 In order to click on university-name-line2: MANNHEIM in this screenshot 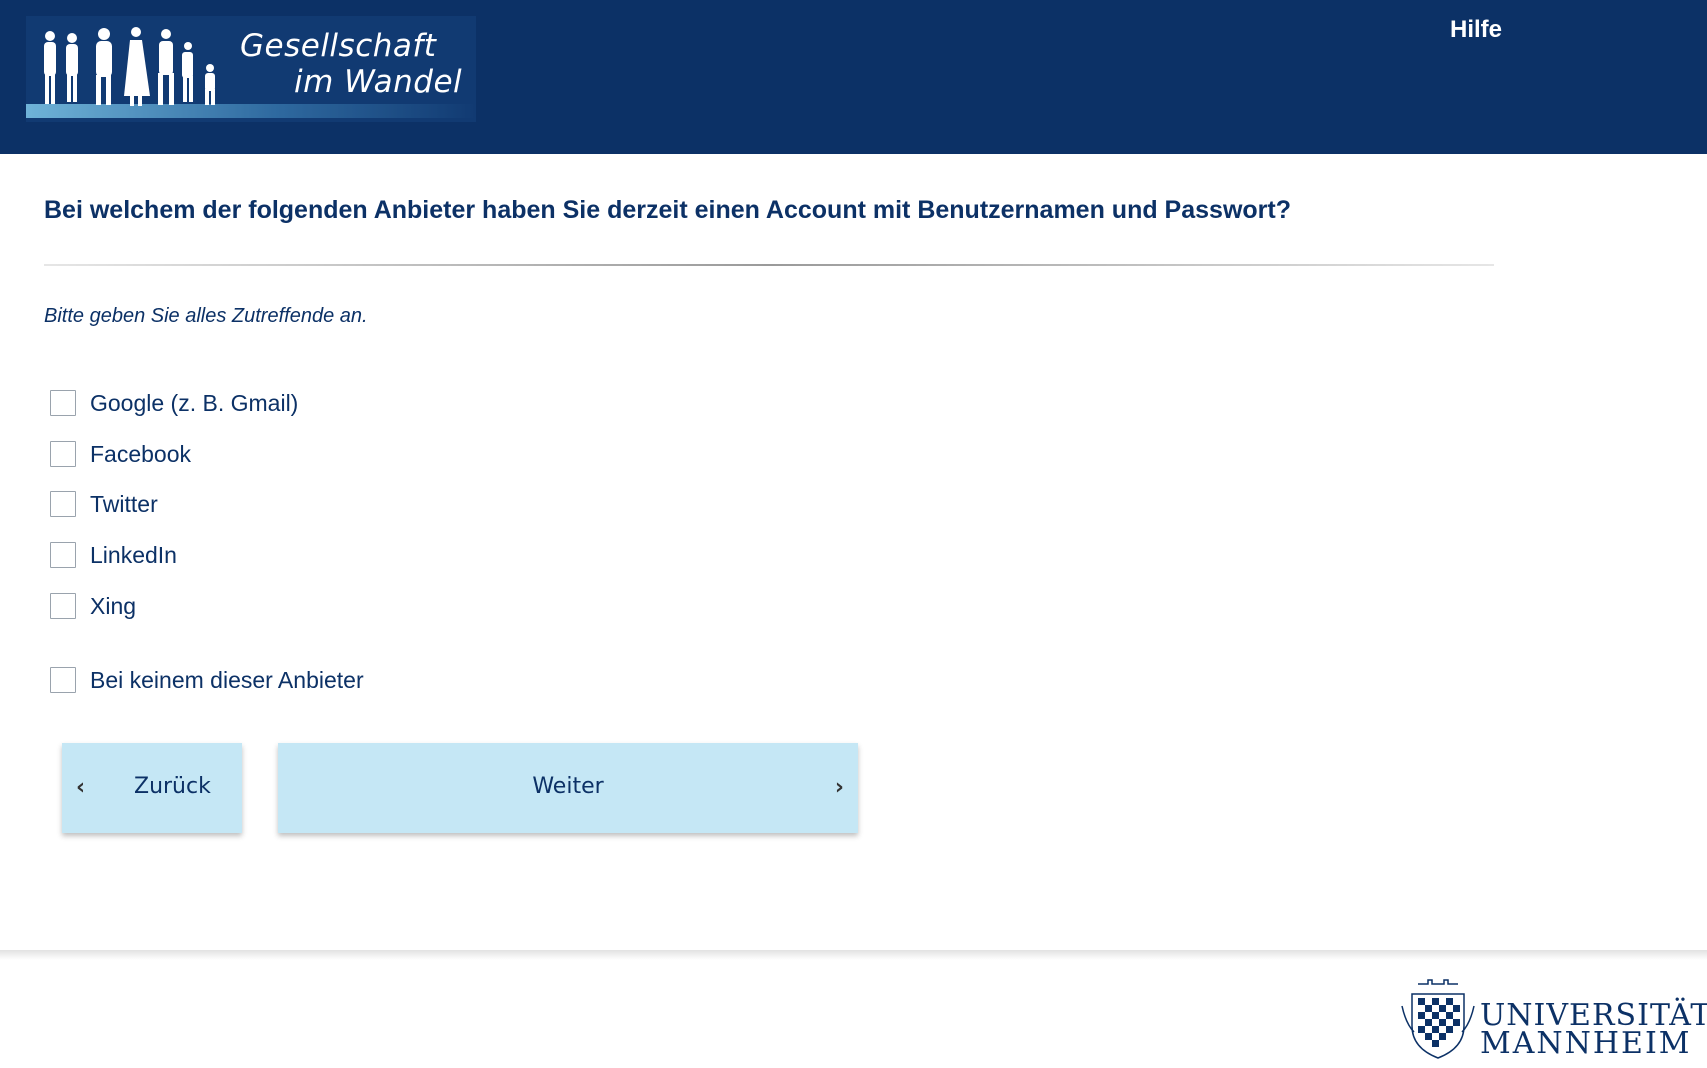, I will do `click(1586, 1043)`.